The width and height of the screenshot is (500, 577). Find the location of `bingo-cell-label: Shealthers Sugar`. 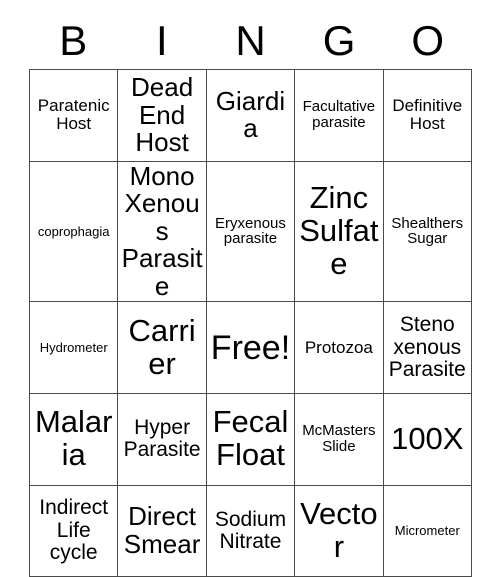

bingo-cell-label: Shealthers Sugar is located at coordinates (427, 231).